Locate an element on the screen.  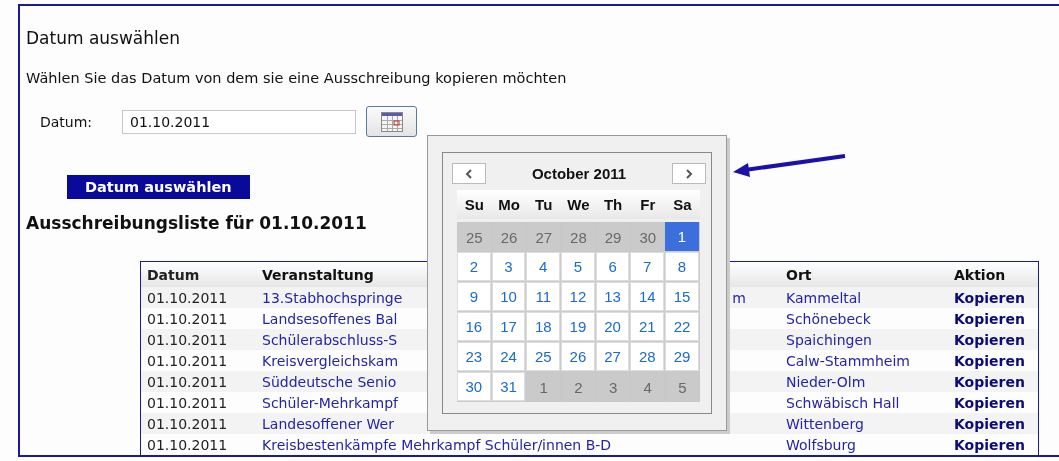
calendar-day: 21 is located at coordinates (647, 326).